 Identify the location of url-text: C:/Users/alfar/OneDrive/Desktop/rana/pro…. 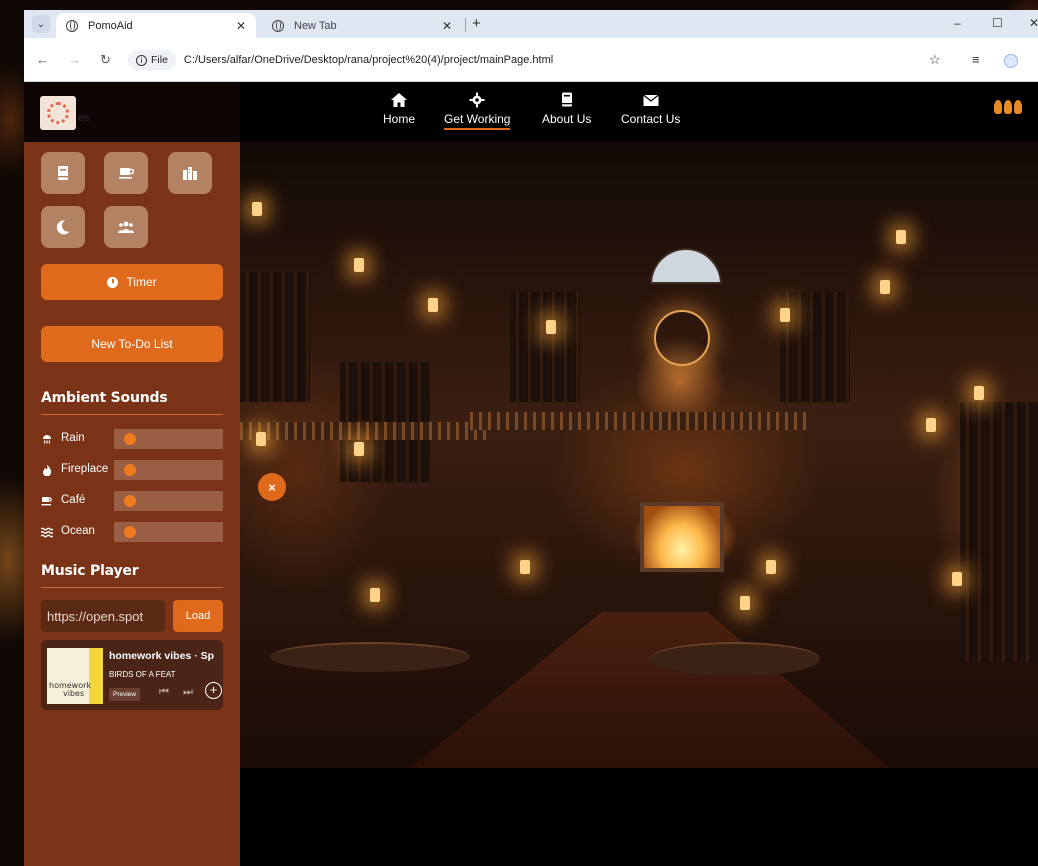
(368, 60).